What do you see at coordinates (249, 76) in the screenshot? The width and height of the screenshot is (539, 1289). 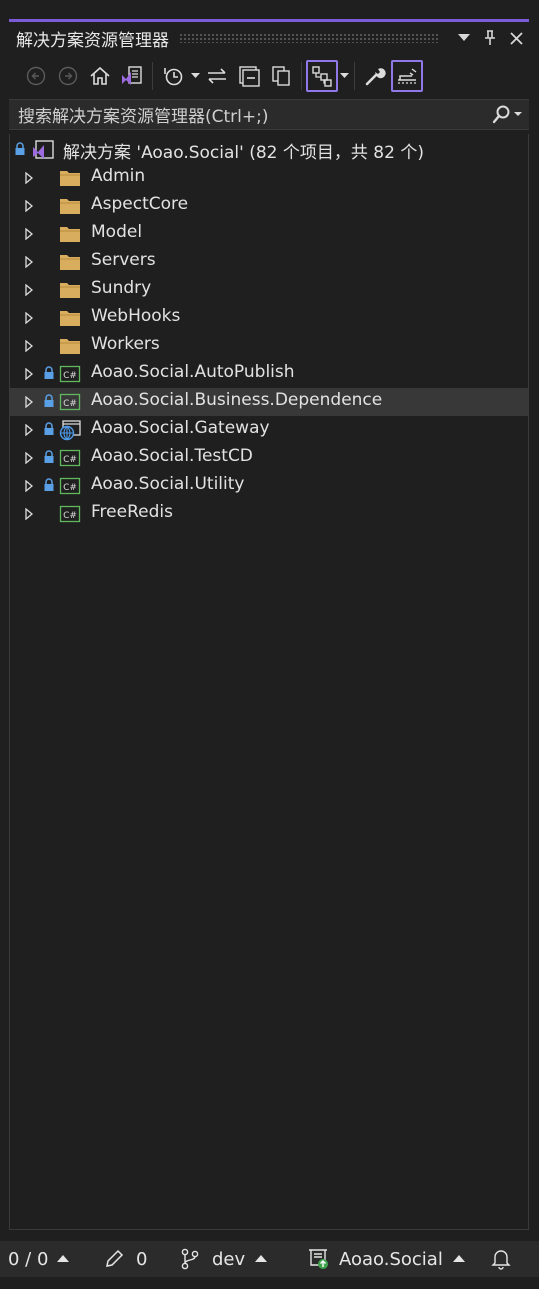 I see `collapse-all-button` at bounding box center [249, 76].